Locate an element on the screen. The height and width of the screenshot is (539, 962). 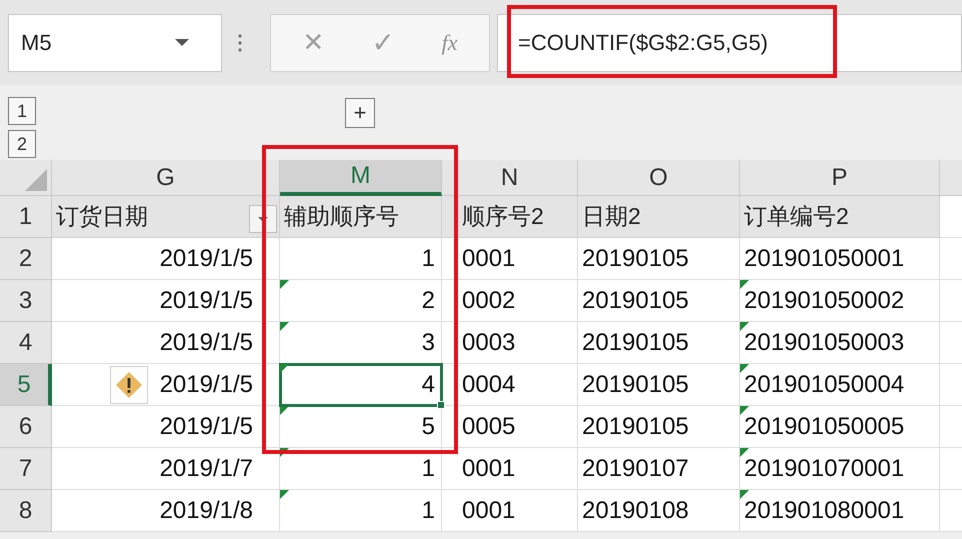
formula-text: =COUNTIF($G$2:G5,G5) is located at coordinates (643, 43).